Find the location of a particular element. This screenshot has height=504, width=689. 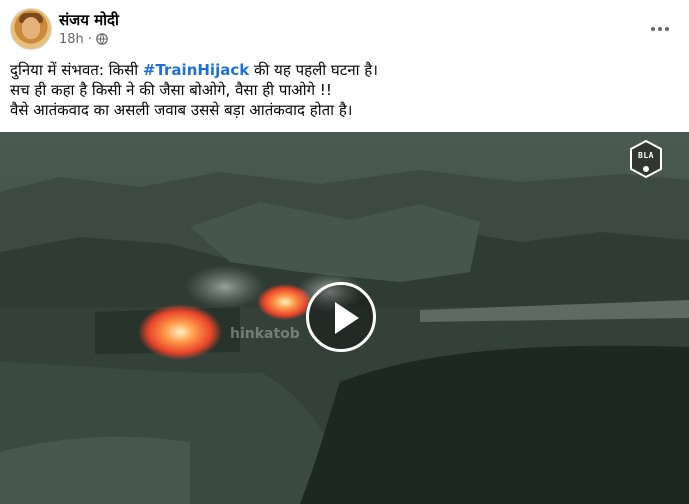

post-meta: 18h · is located at coordinates (83, 39).